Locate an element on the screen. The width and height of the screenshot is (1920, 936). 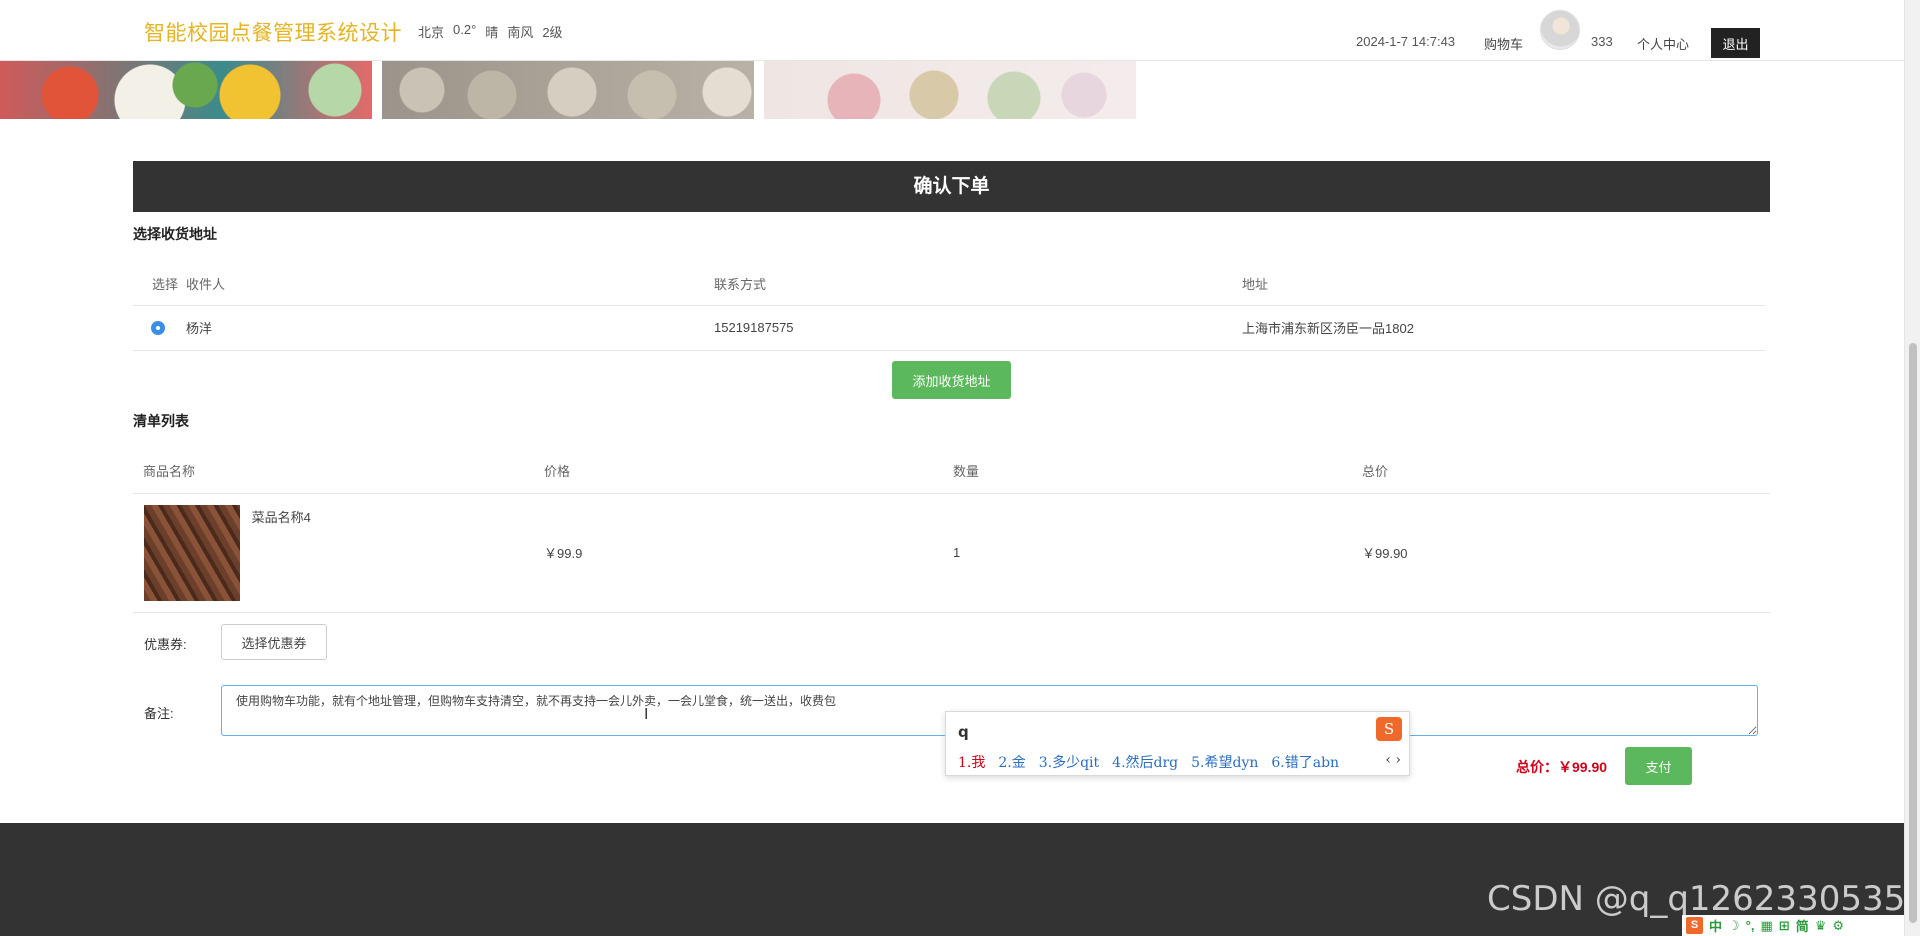
ime-grid-icon: ⊞ is located at coordinates (1784, 926).